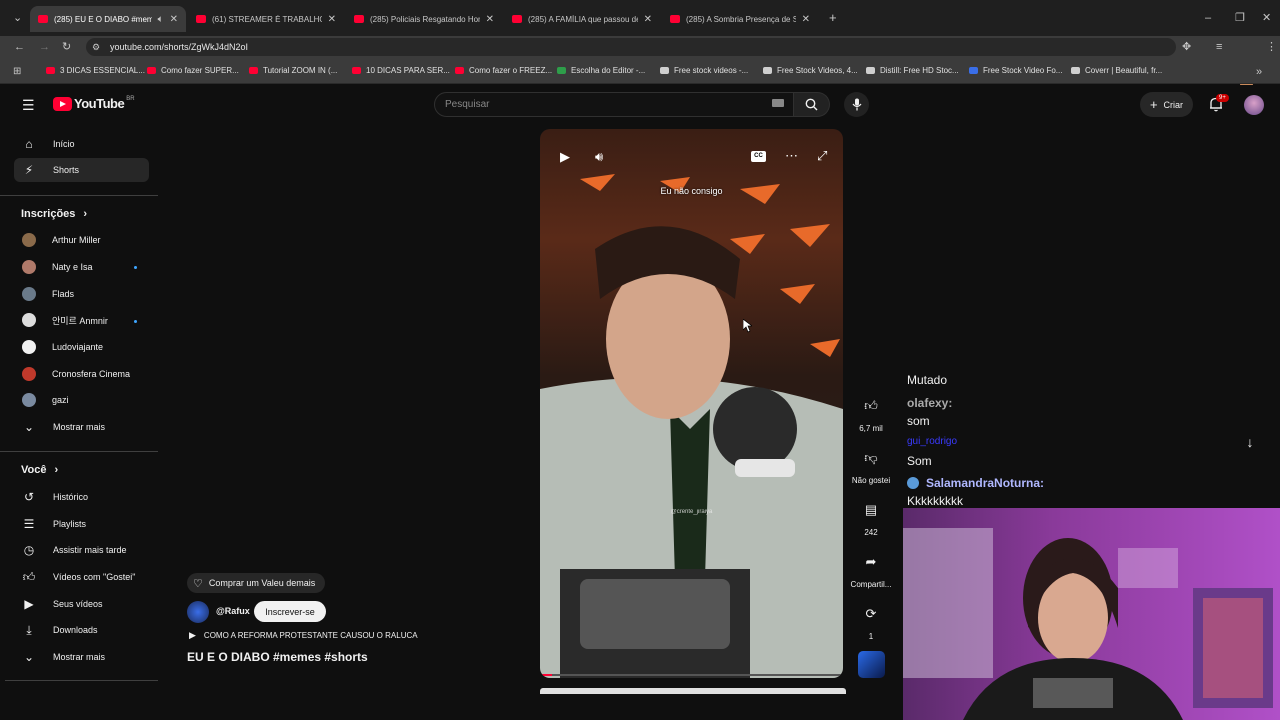 The image size is (1280, 720). I want to click on channel-name: @Rafux, so click(233, 611).